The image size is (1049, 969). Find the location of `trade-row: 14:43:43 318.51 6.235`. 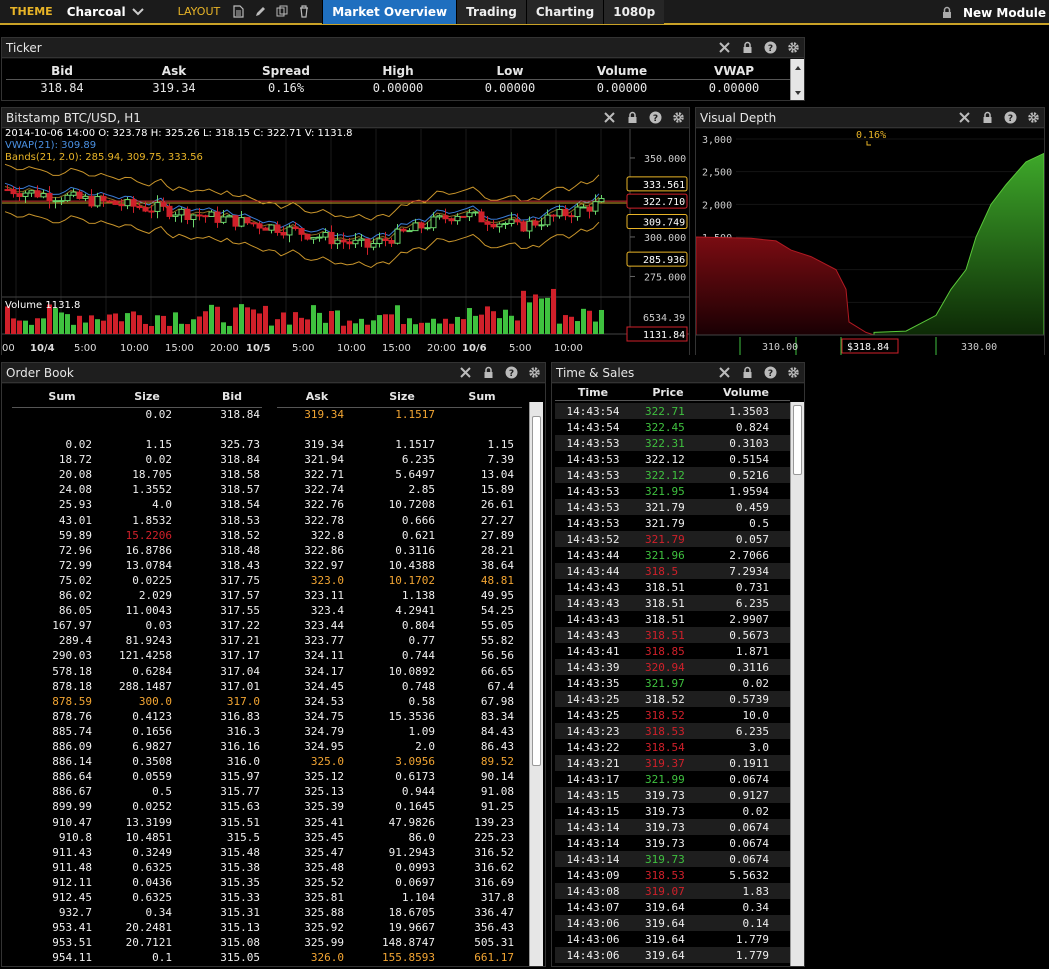

trade-row: 14:43:43 318.51 6.235 is located at coordinates (672, 603).